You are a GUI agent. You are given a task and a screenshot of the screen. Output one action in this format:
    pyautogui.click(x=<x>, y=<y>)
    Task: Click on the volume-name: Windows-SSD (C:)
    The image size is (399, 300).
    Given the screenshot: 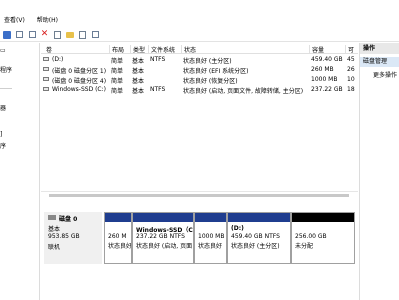 What is the action you would take?
    pyautogui.click(x=79, y=89)
    